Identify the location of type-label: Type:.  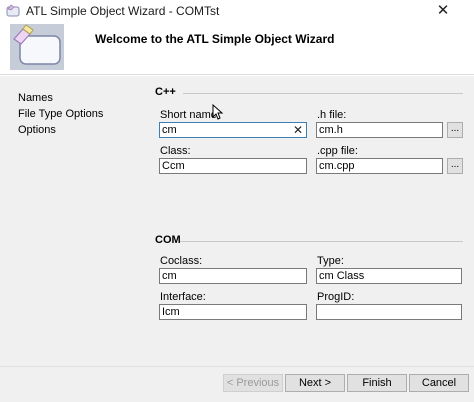
(330, 261).